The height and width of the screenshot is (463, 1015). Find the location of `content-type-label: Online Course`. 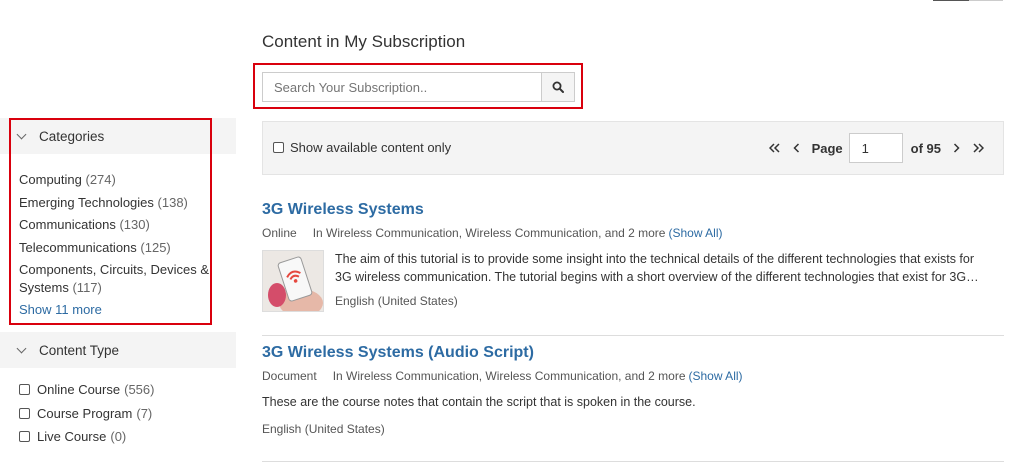

content-type-label: Online Course is located at coordinates (79, 390).